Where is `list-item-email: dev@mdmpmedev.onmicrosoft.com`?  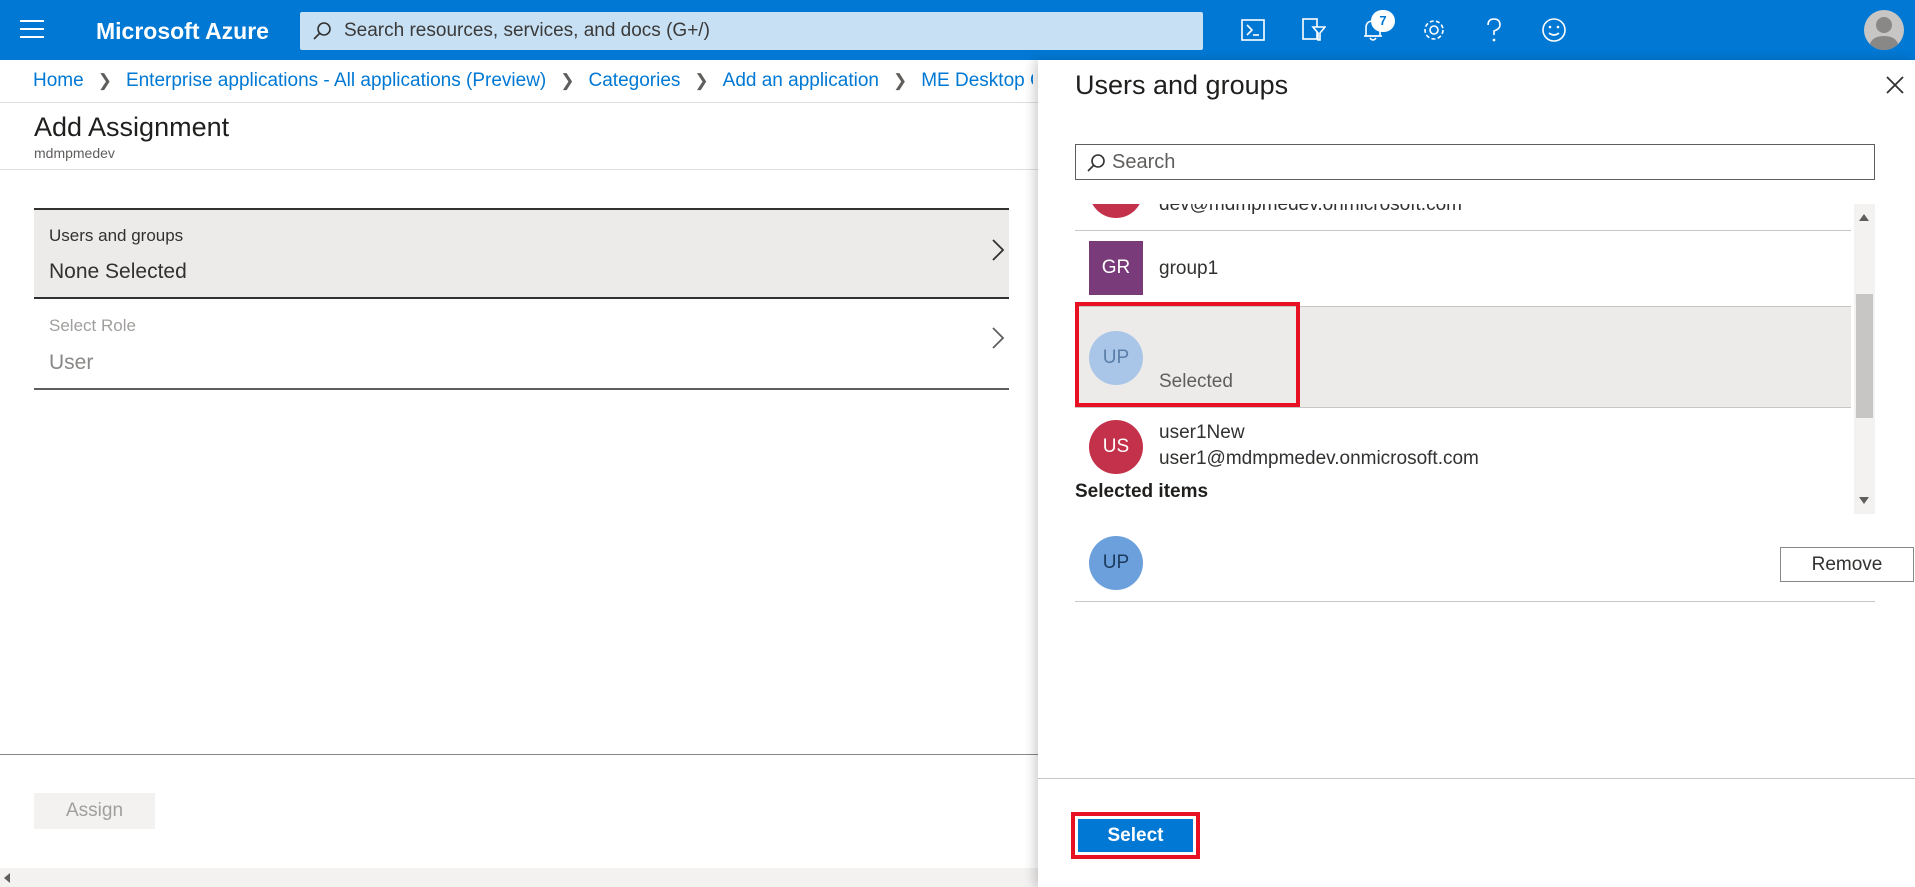 list-item-email: dev@mdmpmedev.onmicrosoft.com is located at coordinates (1310, 209).